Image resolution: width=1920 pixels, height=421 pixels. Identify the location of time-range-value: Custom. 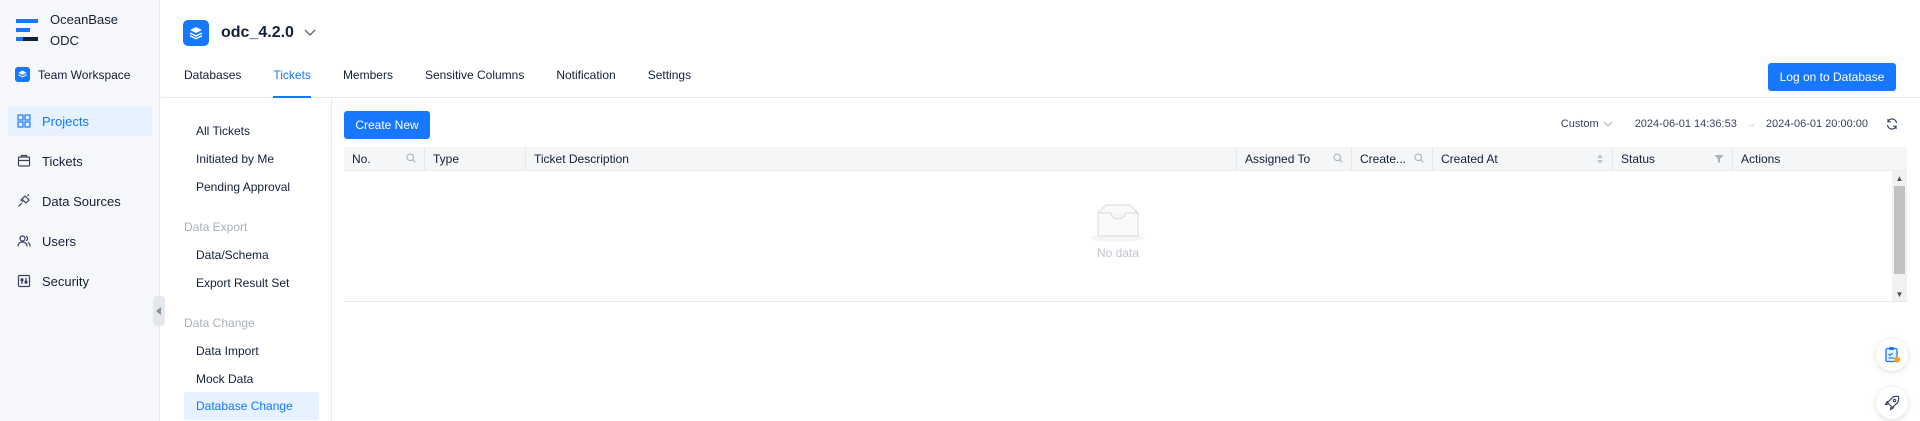
(1579, 124).